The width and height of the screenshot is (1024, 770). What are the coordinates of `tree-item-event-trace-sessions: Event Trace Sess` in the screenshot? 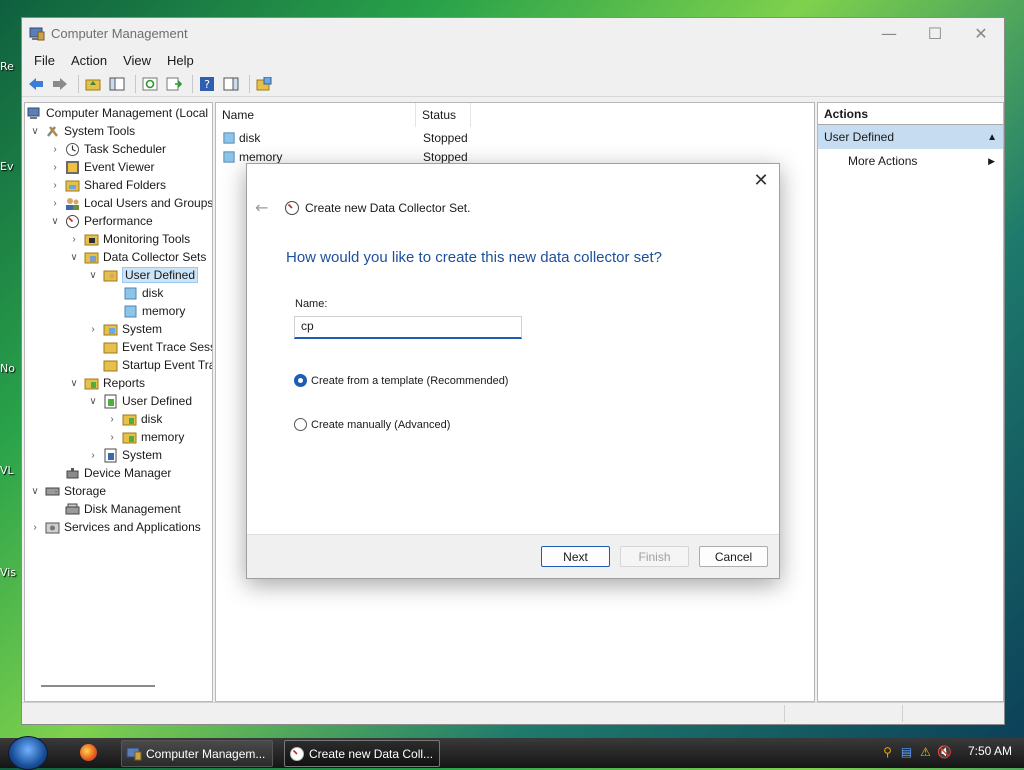 It's located at (157, 347).